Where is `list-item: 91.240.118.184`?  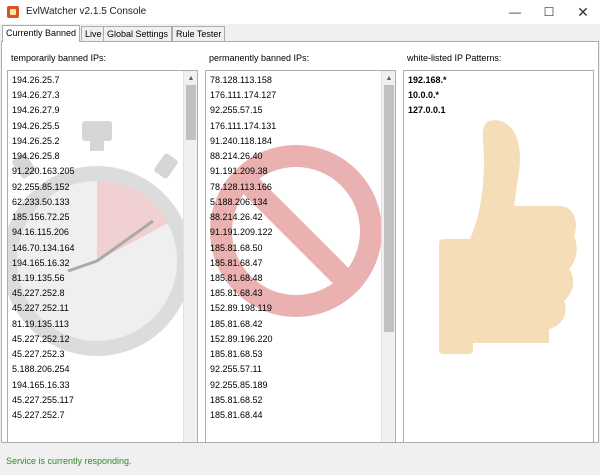
list-item: 91.240.118.184 is located at coordinates (241, 141).